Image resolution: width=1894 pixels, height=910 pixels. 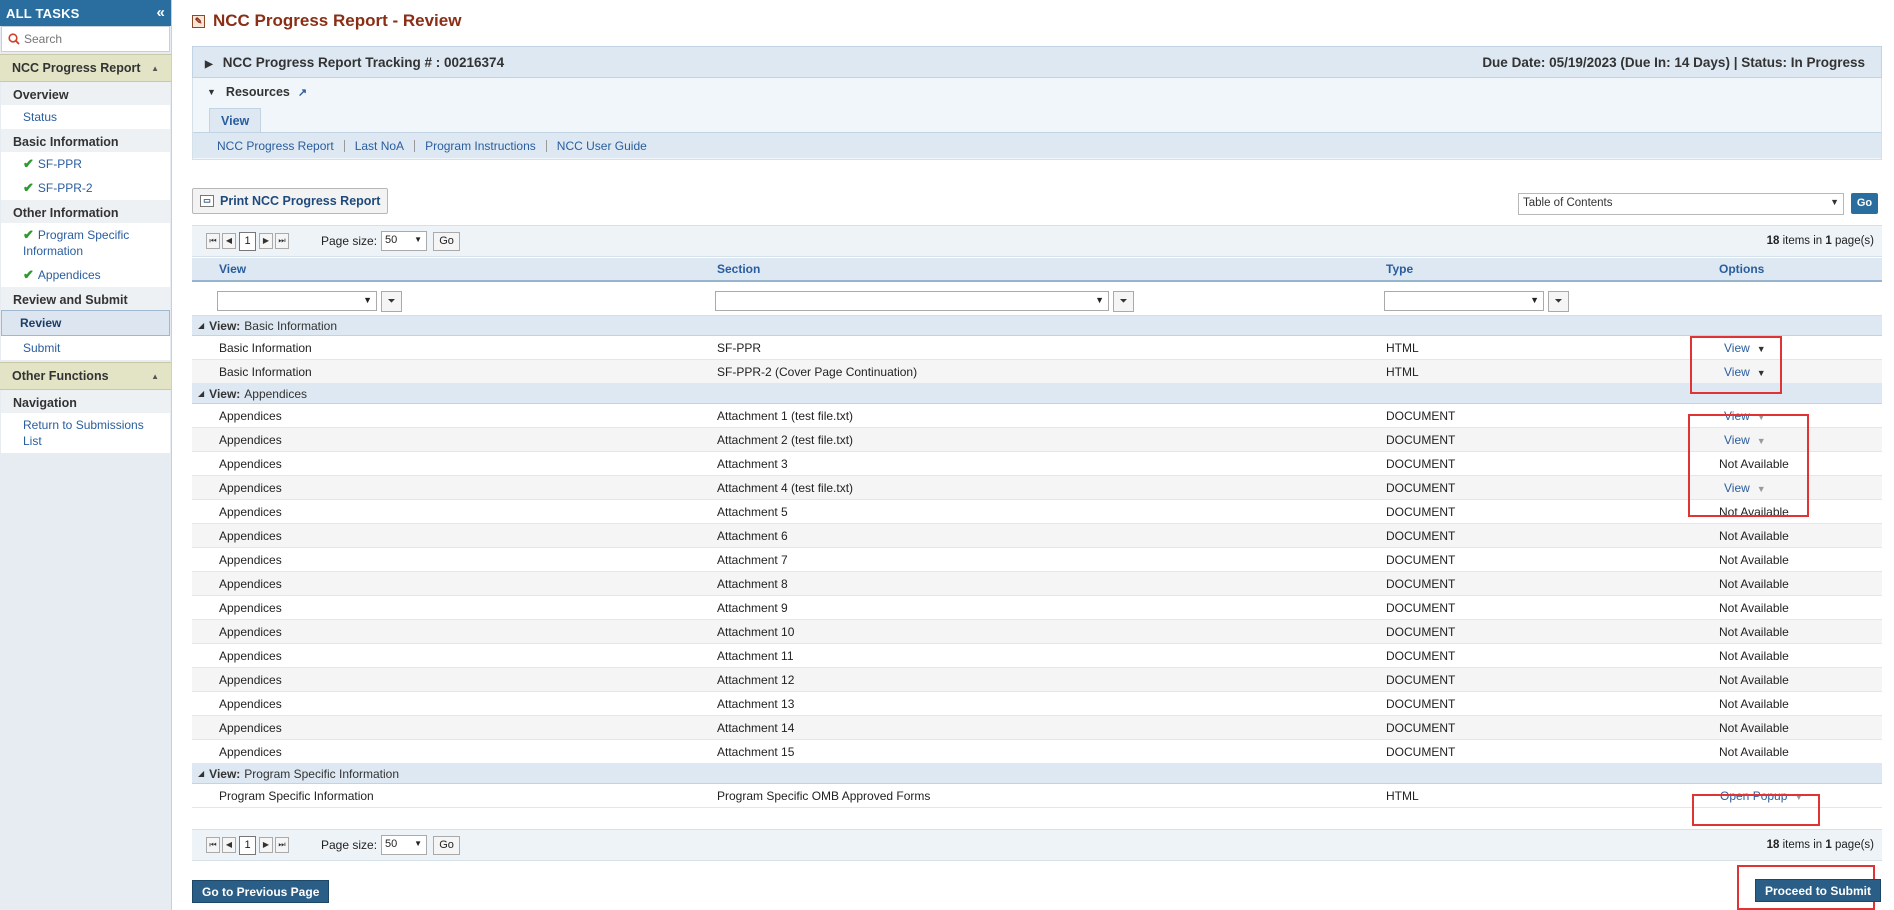 I want to click on print-report-button: ▭ Print NCC Progress Report, so click(x=290, y=201).